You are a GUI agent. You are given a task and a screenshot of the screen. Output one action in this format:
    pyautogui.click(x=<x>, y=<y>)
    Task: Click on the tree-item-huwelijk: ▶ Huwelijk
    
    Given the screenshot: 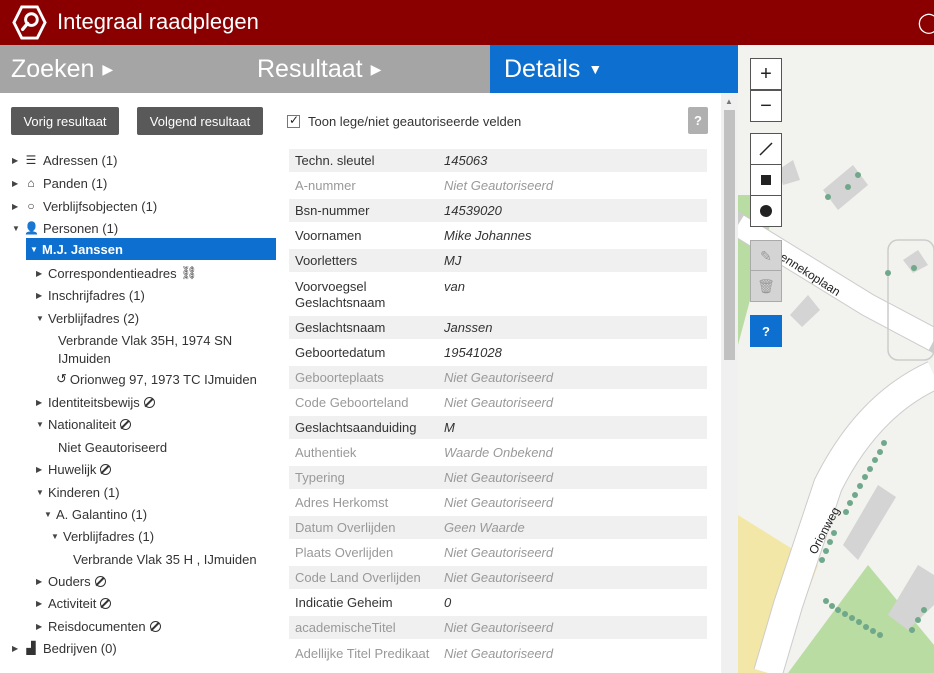 What is the action you would take?
    pyautogui.click(x=74, y=469)
    